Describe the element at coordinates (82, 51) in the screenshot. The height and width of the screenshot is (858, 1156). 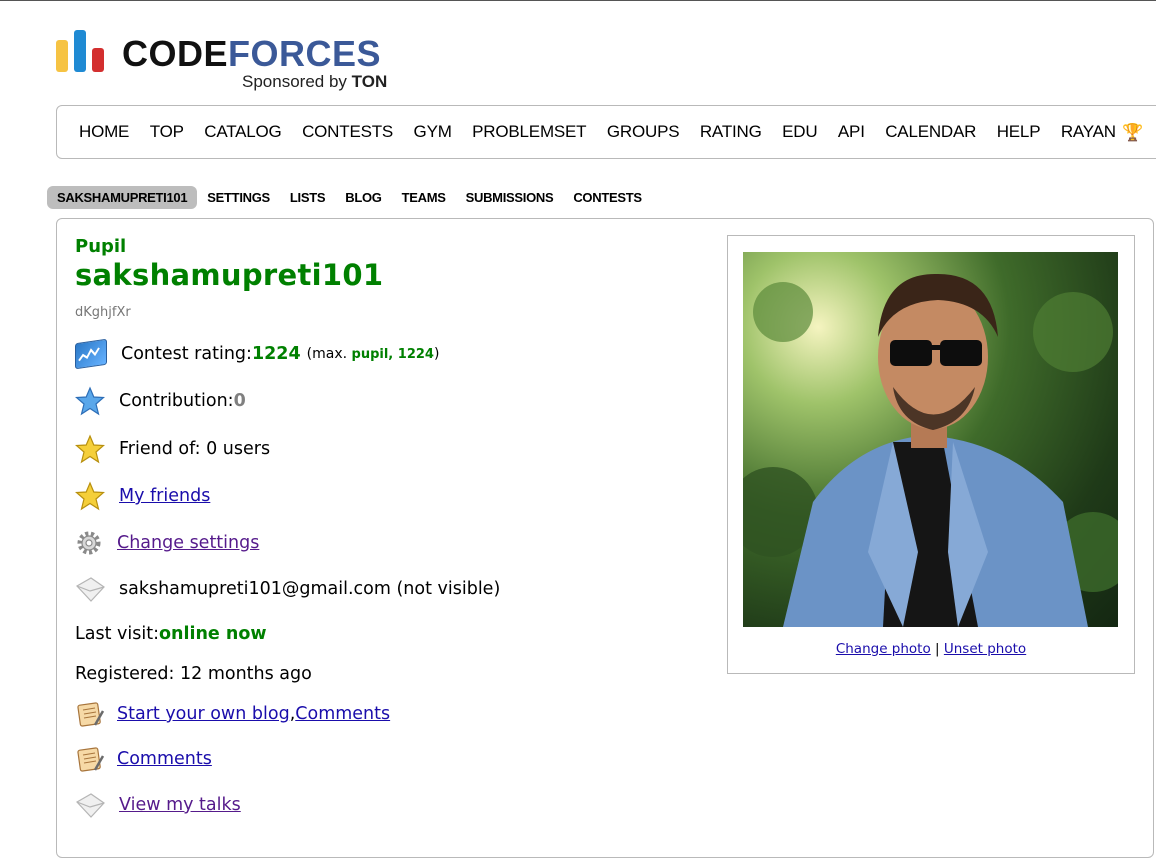
I see `logo-bars-icon` at that location.